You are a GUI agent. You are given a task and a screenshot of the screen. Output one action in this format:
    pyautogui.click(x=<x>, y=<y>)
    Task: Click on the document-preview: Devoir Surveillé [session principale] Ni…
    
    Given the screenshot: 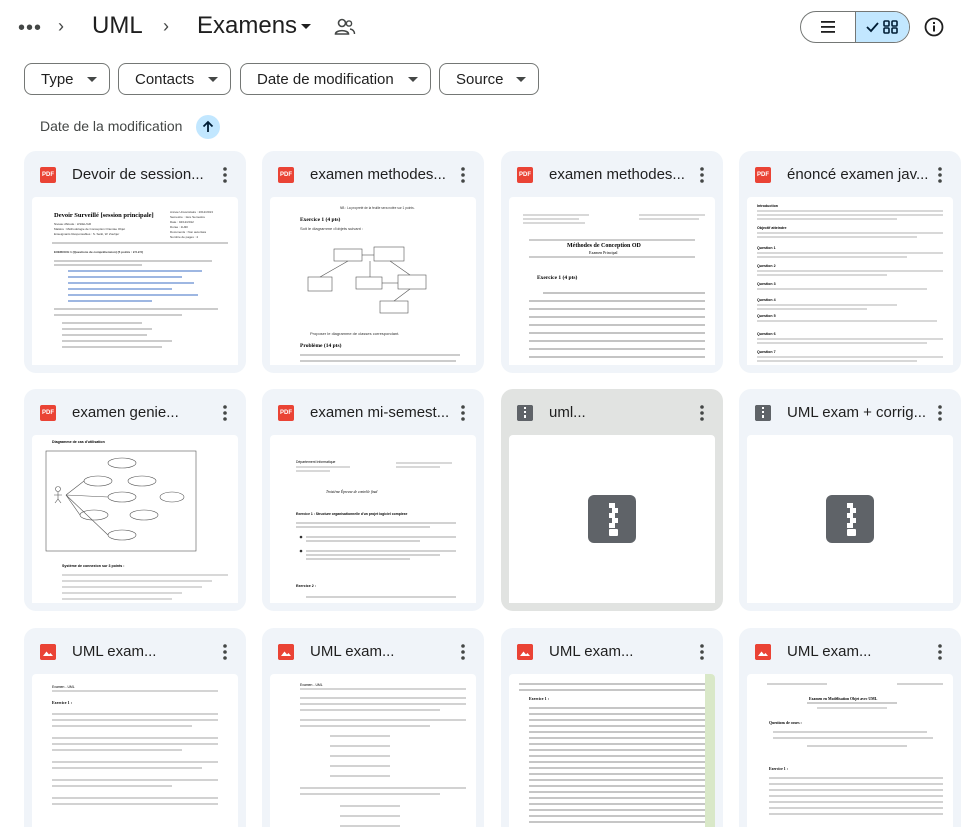 What is the action you would take?
    pyautogui.click(x=140, y=279)
    